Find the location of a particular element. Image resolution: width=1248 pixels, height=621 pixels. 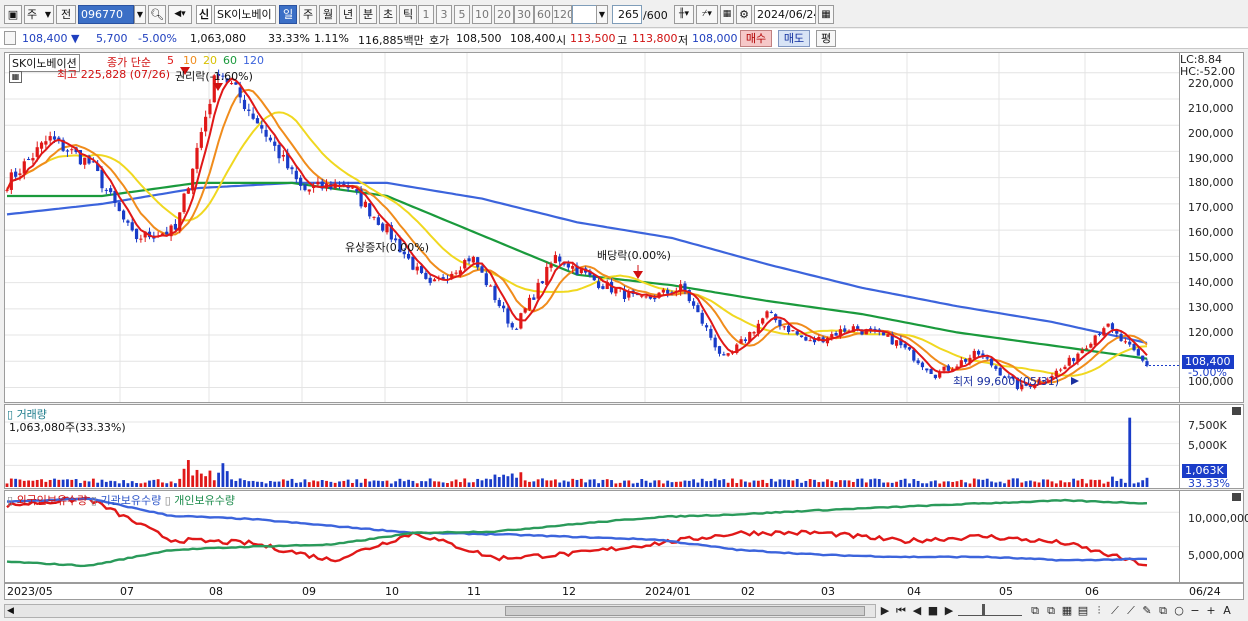

sell-button: 매도 is located at coordinates (794, 38).